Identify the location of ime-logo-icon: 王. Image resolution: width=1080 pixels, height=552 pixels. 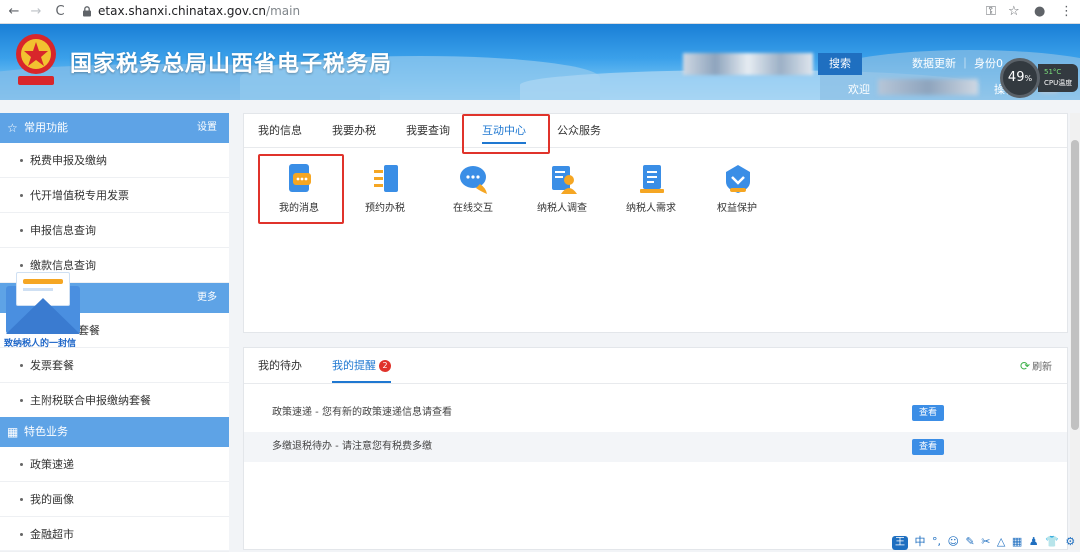
(900, 543).